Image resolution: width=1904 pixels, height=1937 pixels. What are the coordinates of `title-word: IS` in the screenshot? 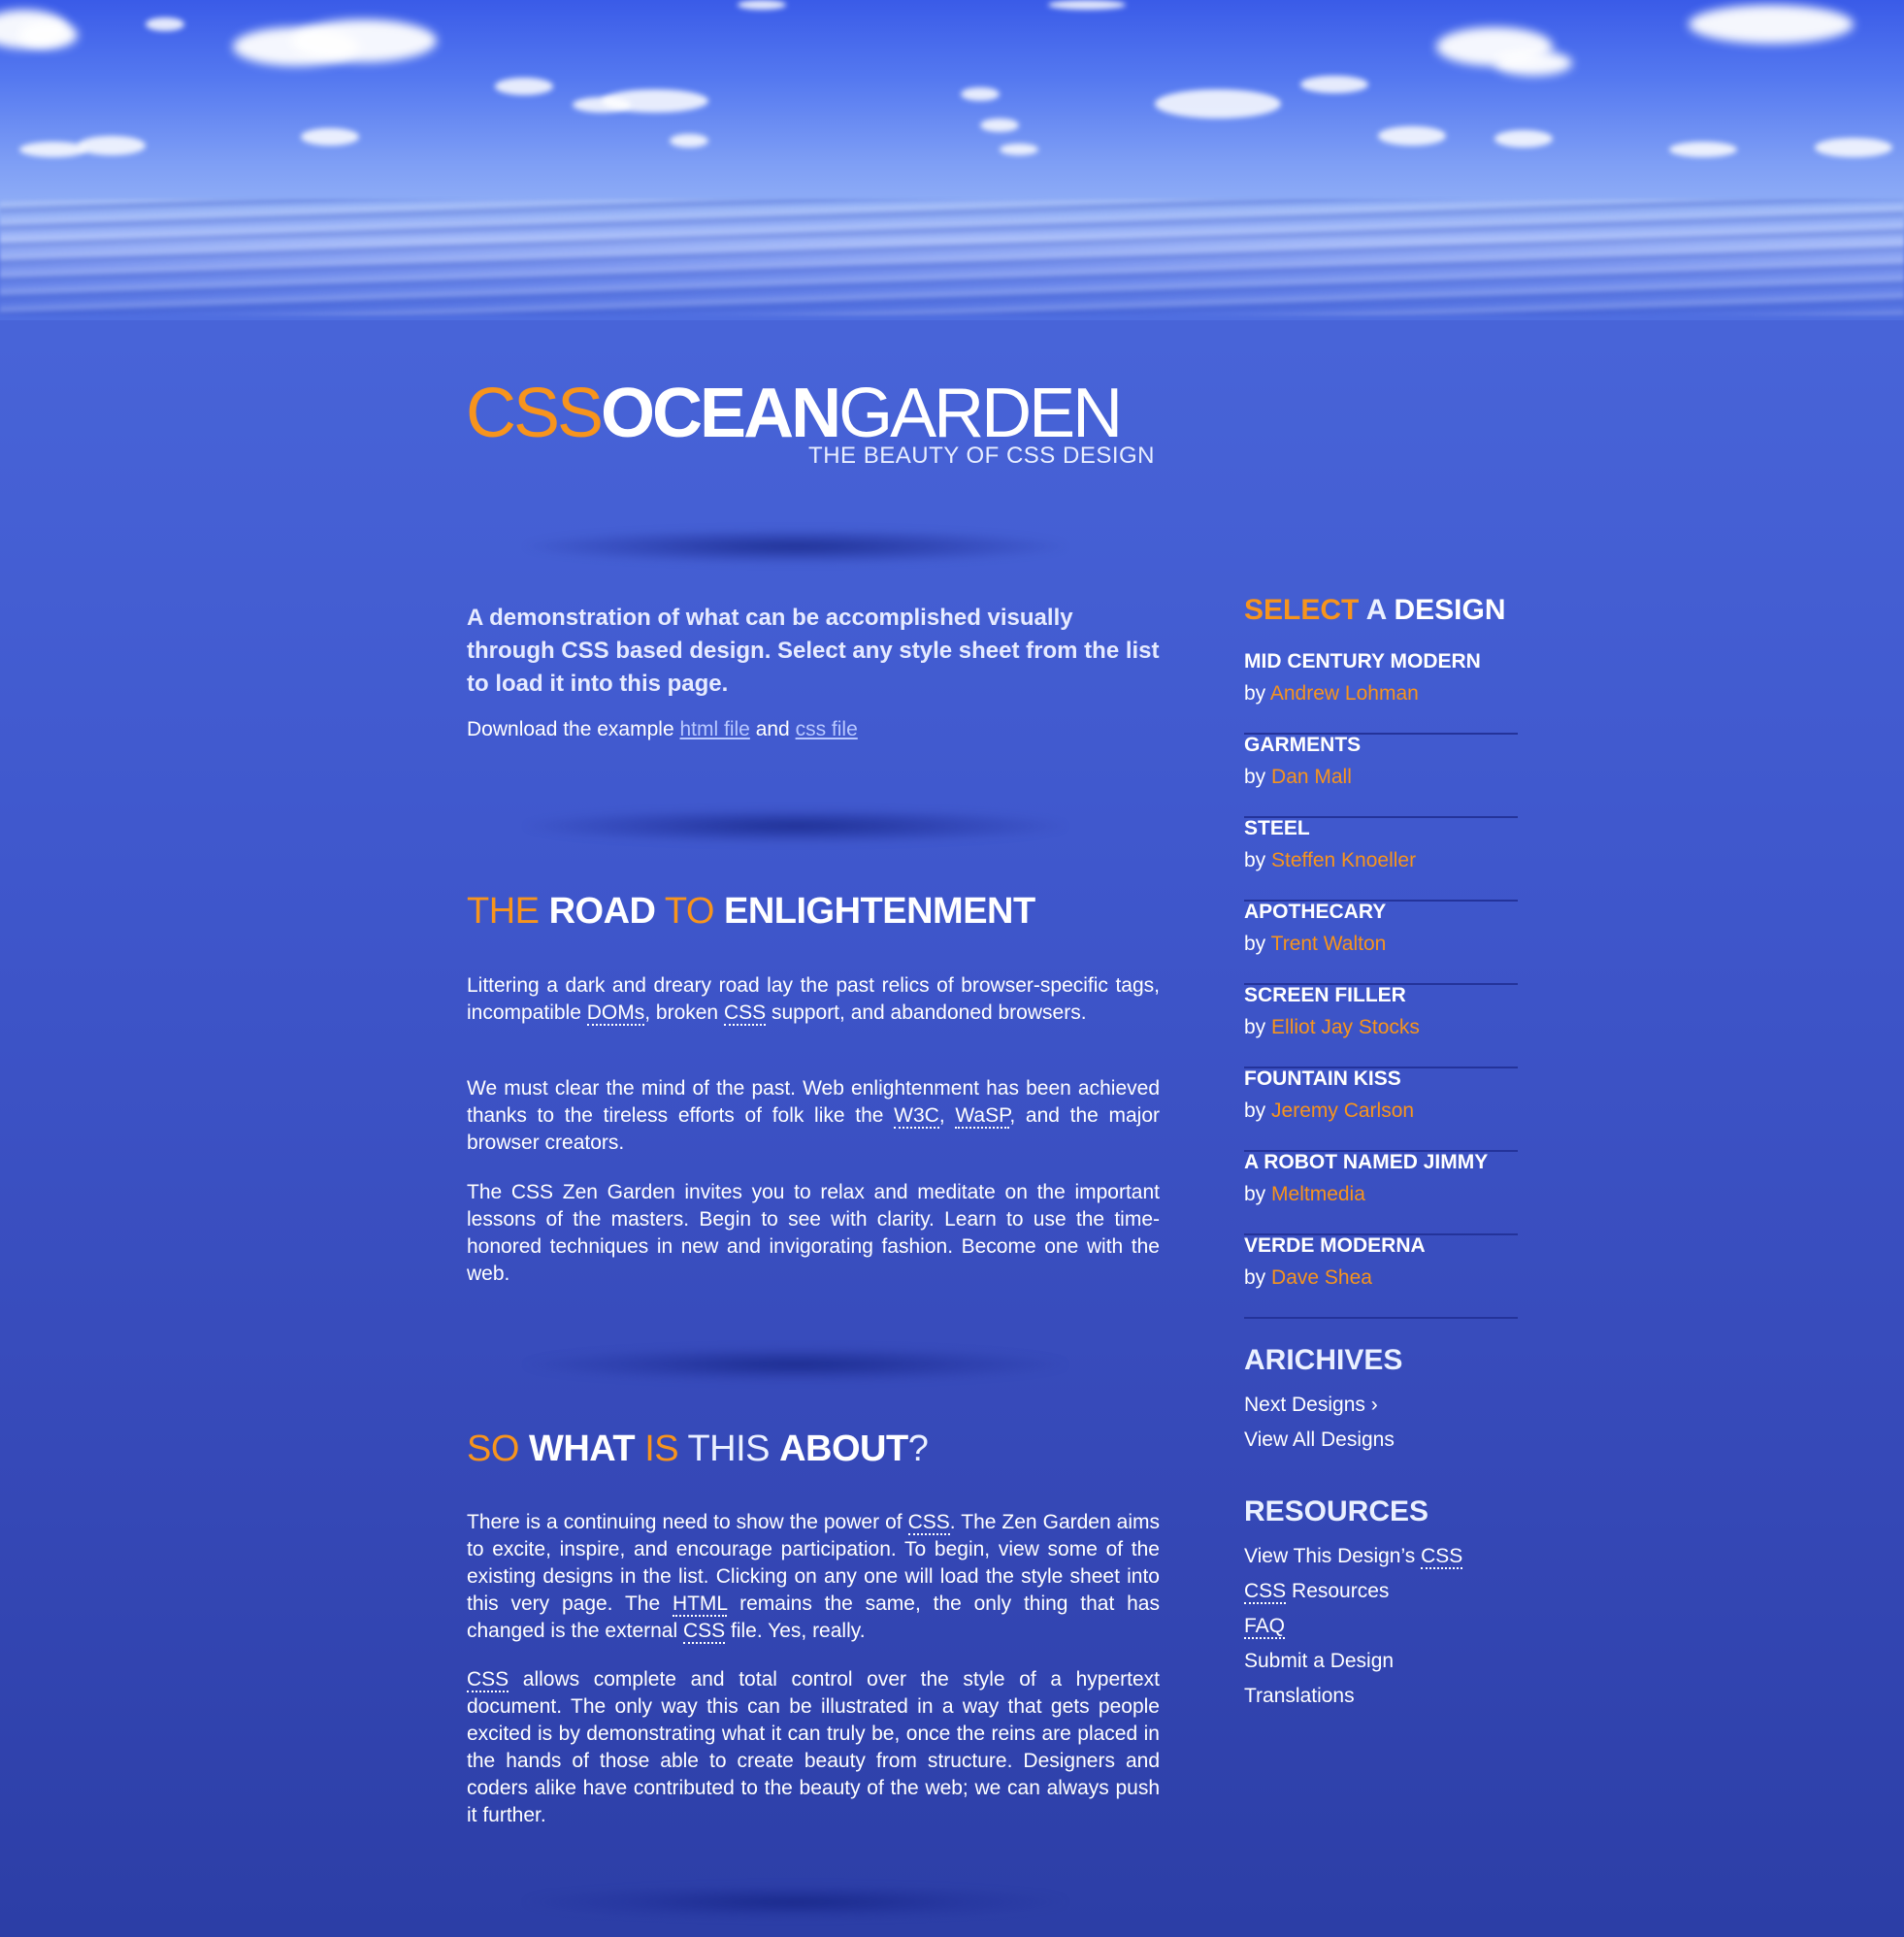 It's located at (661, 1448).